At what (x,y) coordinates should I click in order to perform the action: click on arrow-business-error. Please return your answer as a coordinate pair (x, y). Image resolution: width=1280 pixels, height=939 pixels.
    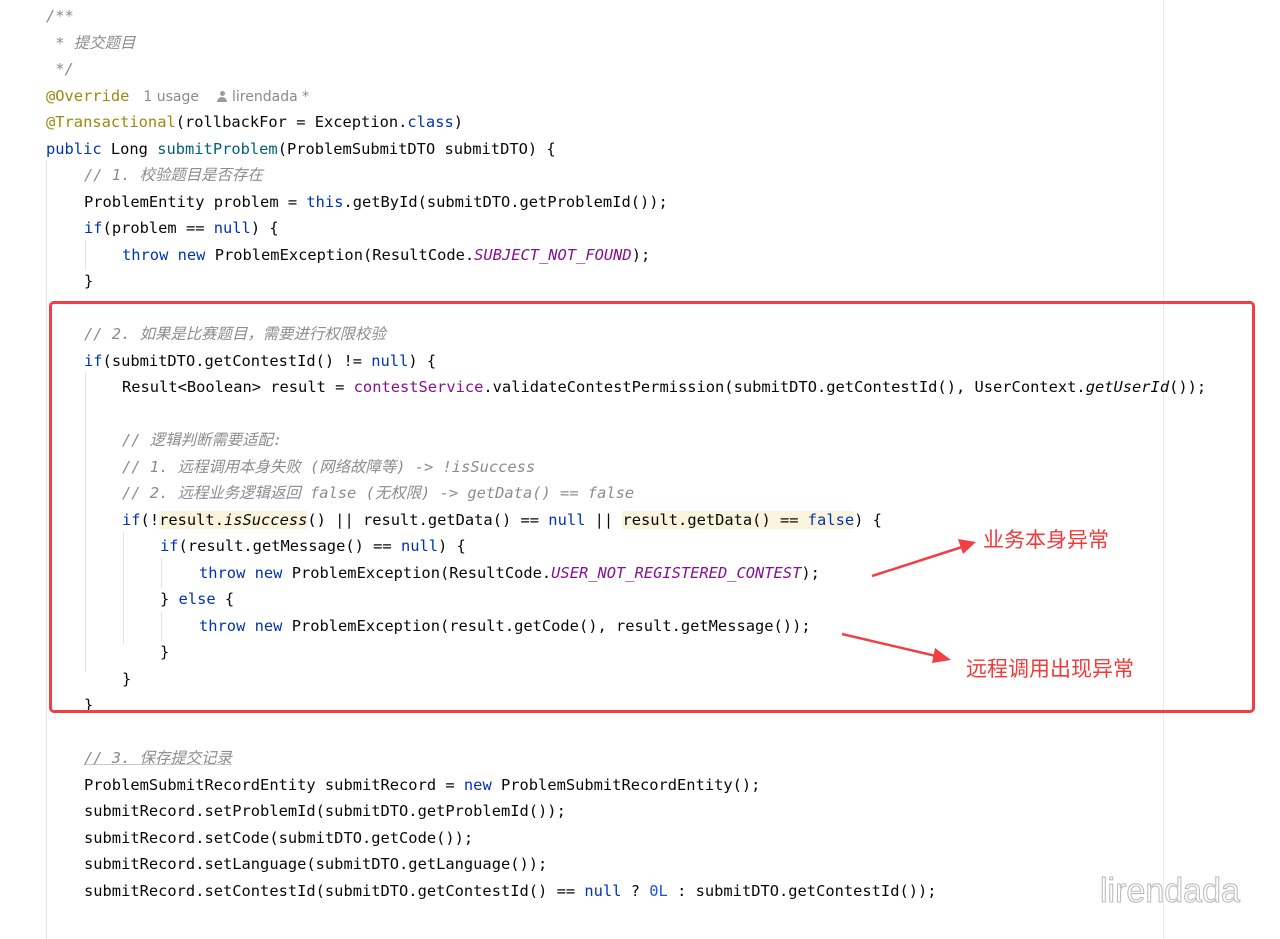
    Looking at the image, I should click on (923, 558).